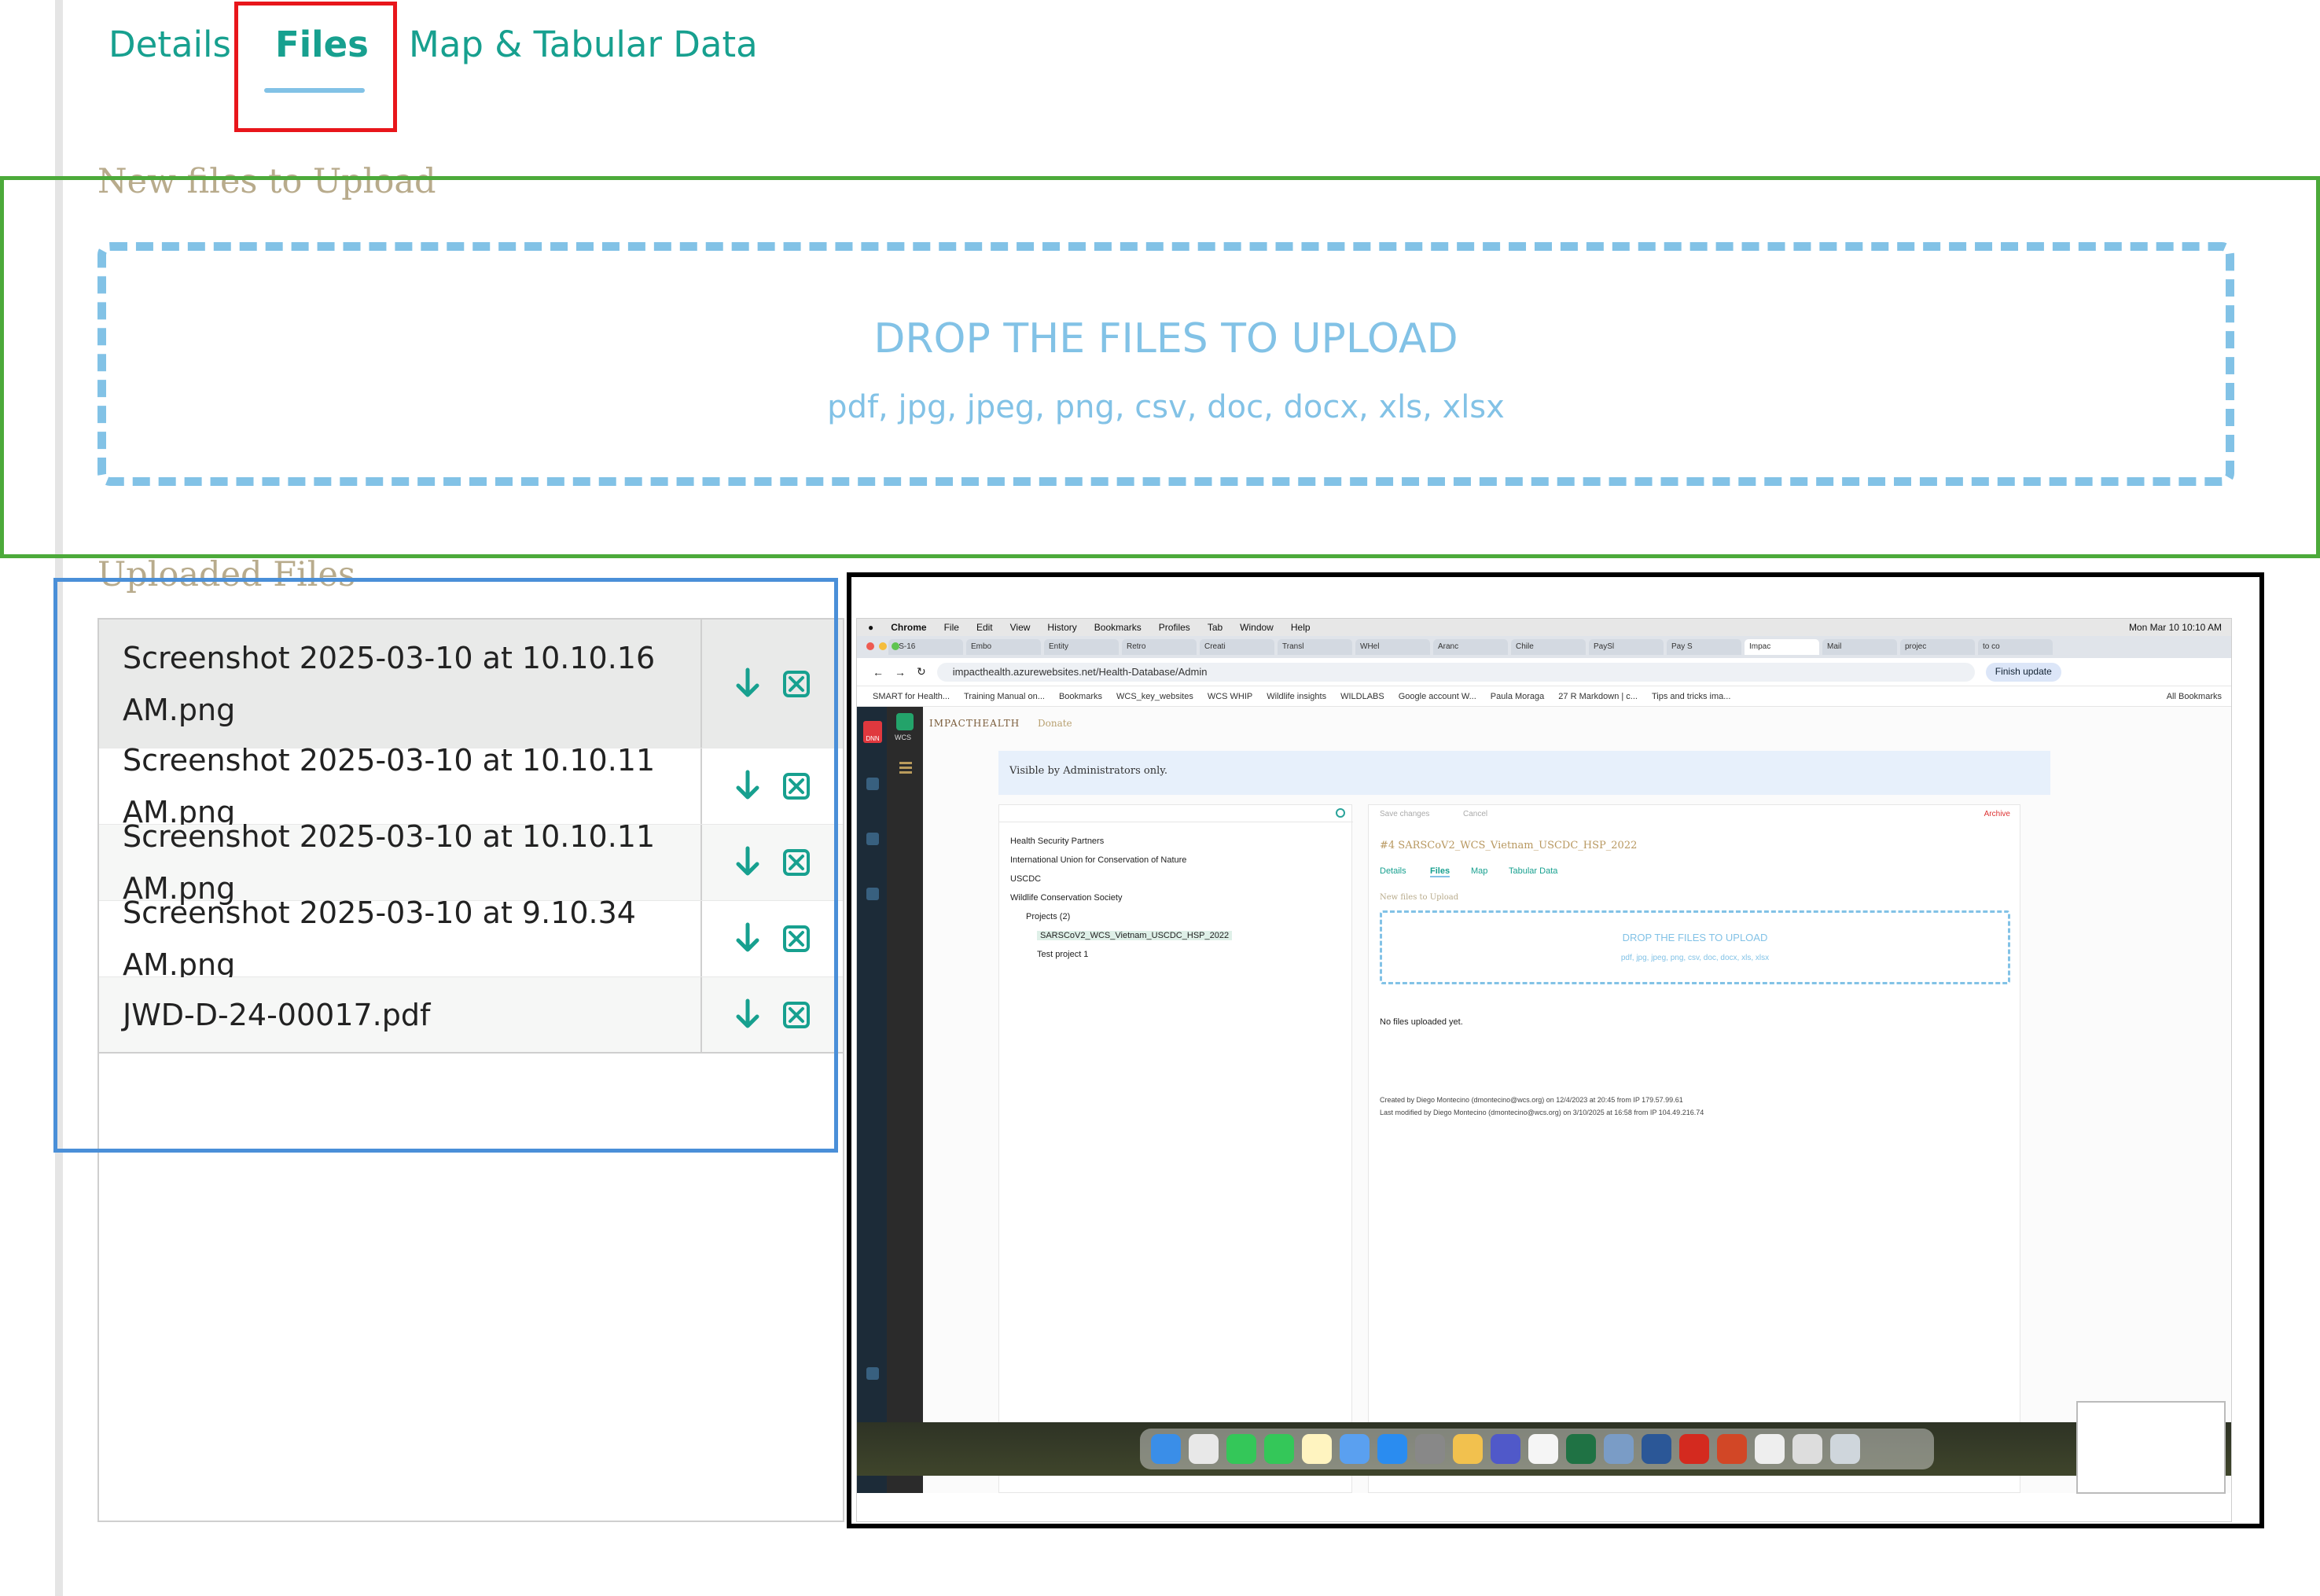 The height and width of the screenshot is (1596, 2320). I want to click on tab-details: Details, so click(169, 44).